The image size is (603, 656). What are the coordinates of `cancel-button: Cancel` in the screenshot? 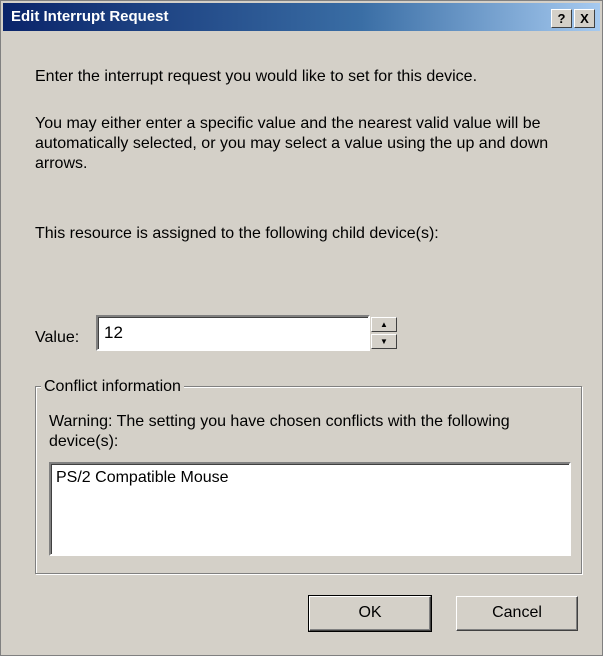 It's located at (517, 613).